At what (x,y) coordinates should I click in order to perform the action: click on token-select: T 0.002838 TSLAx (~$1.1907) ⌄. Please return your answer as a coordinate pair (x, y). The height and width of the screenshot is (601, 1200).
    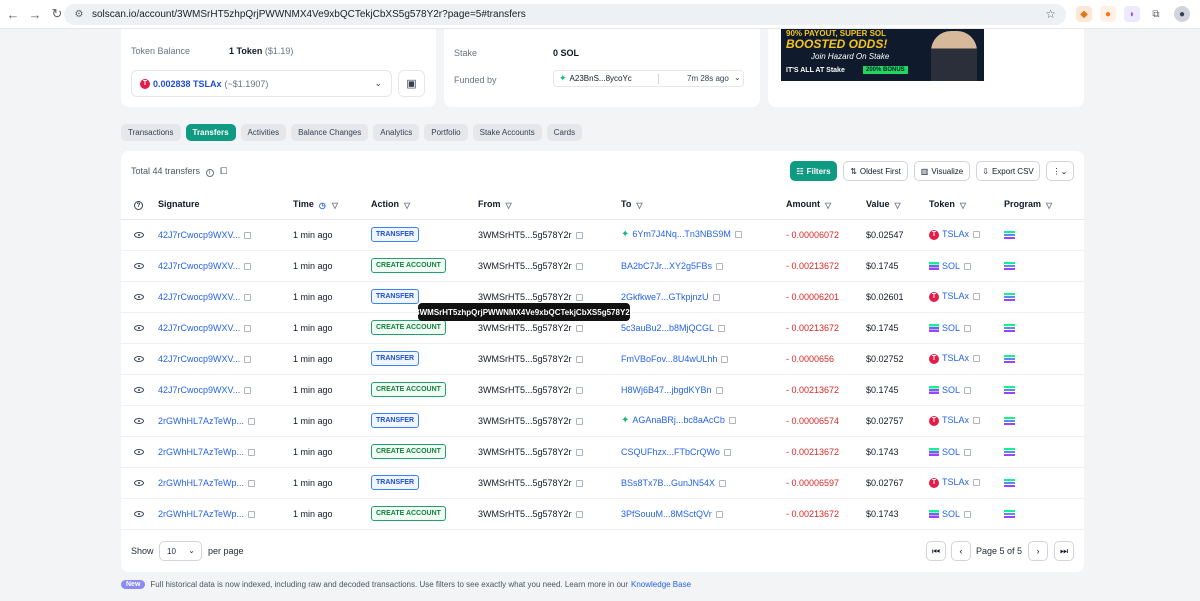
    Looking at the image, I should click on (261, 83).